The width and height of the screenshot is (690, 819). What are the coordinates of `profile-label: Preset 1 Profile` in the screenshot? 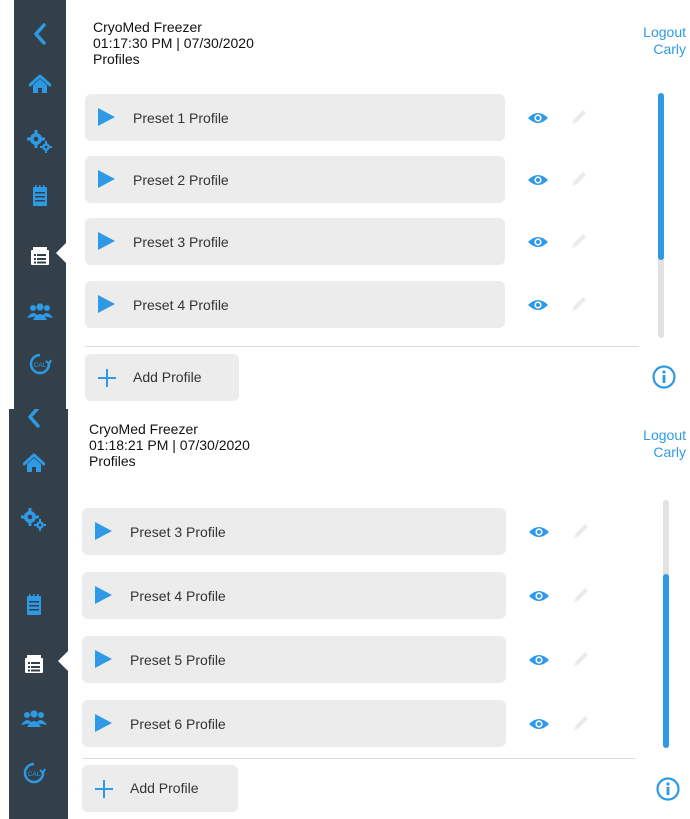 It's located at (181, 118).